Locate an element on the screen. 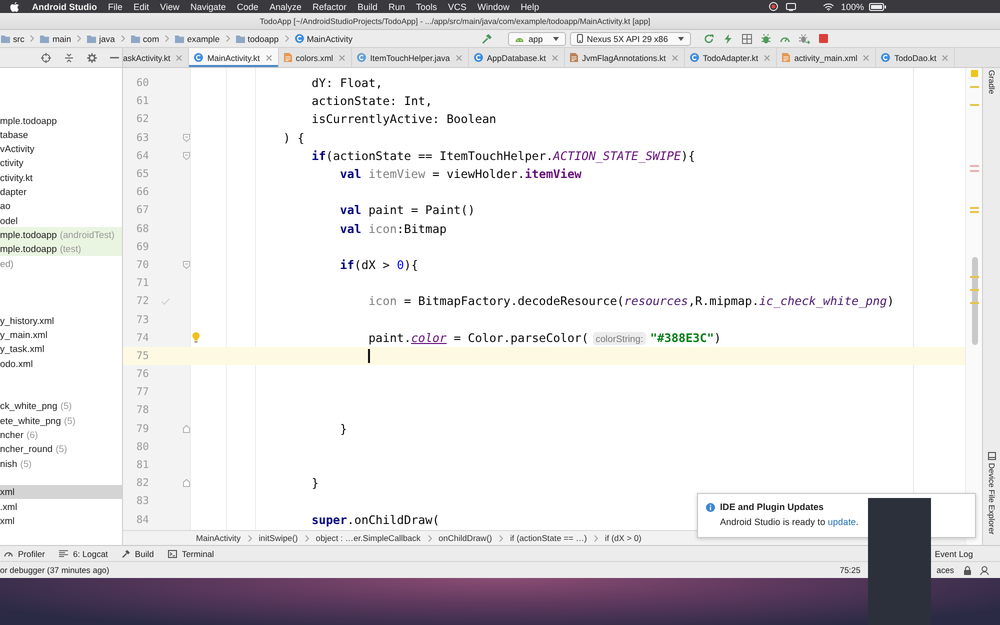 Image resolution: width=1000 pixels, height=625 pixels. indent-setting: aces is located at coordinates (945, 570).